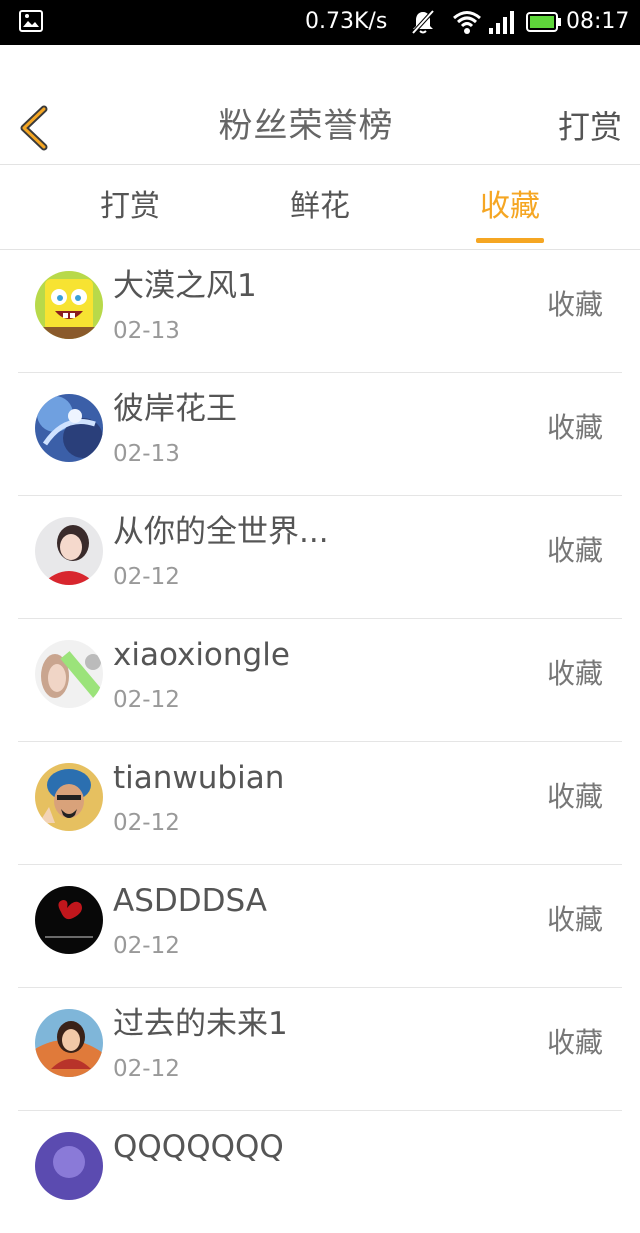 The image size is (640, 1233). Describe the element at coordinates (185, 286) in the screenshot. I see `fan-name: 大漠之风1` at that location.